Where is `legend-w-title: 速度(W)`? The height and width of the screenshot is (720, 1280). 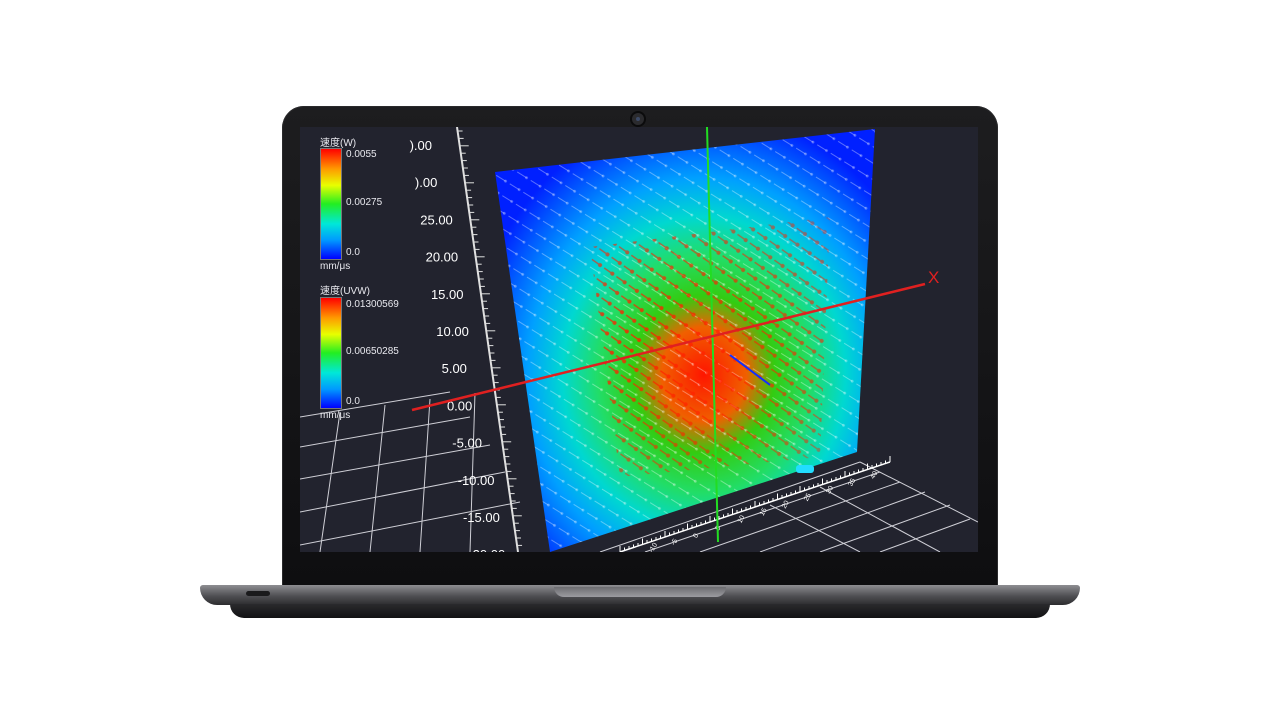 legend-w-title: 速度(W) is located at coordinates (338, 143).